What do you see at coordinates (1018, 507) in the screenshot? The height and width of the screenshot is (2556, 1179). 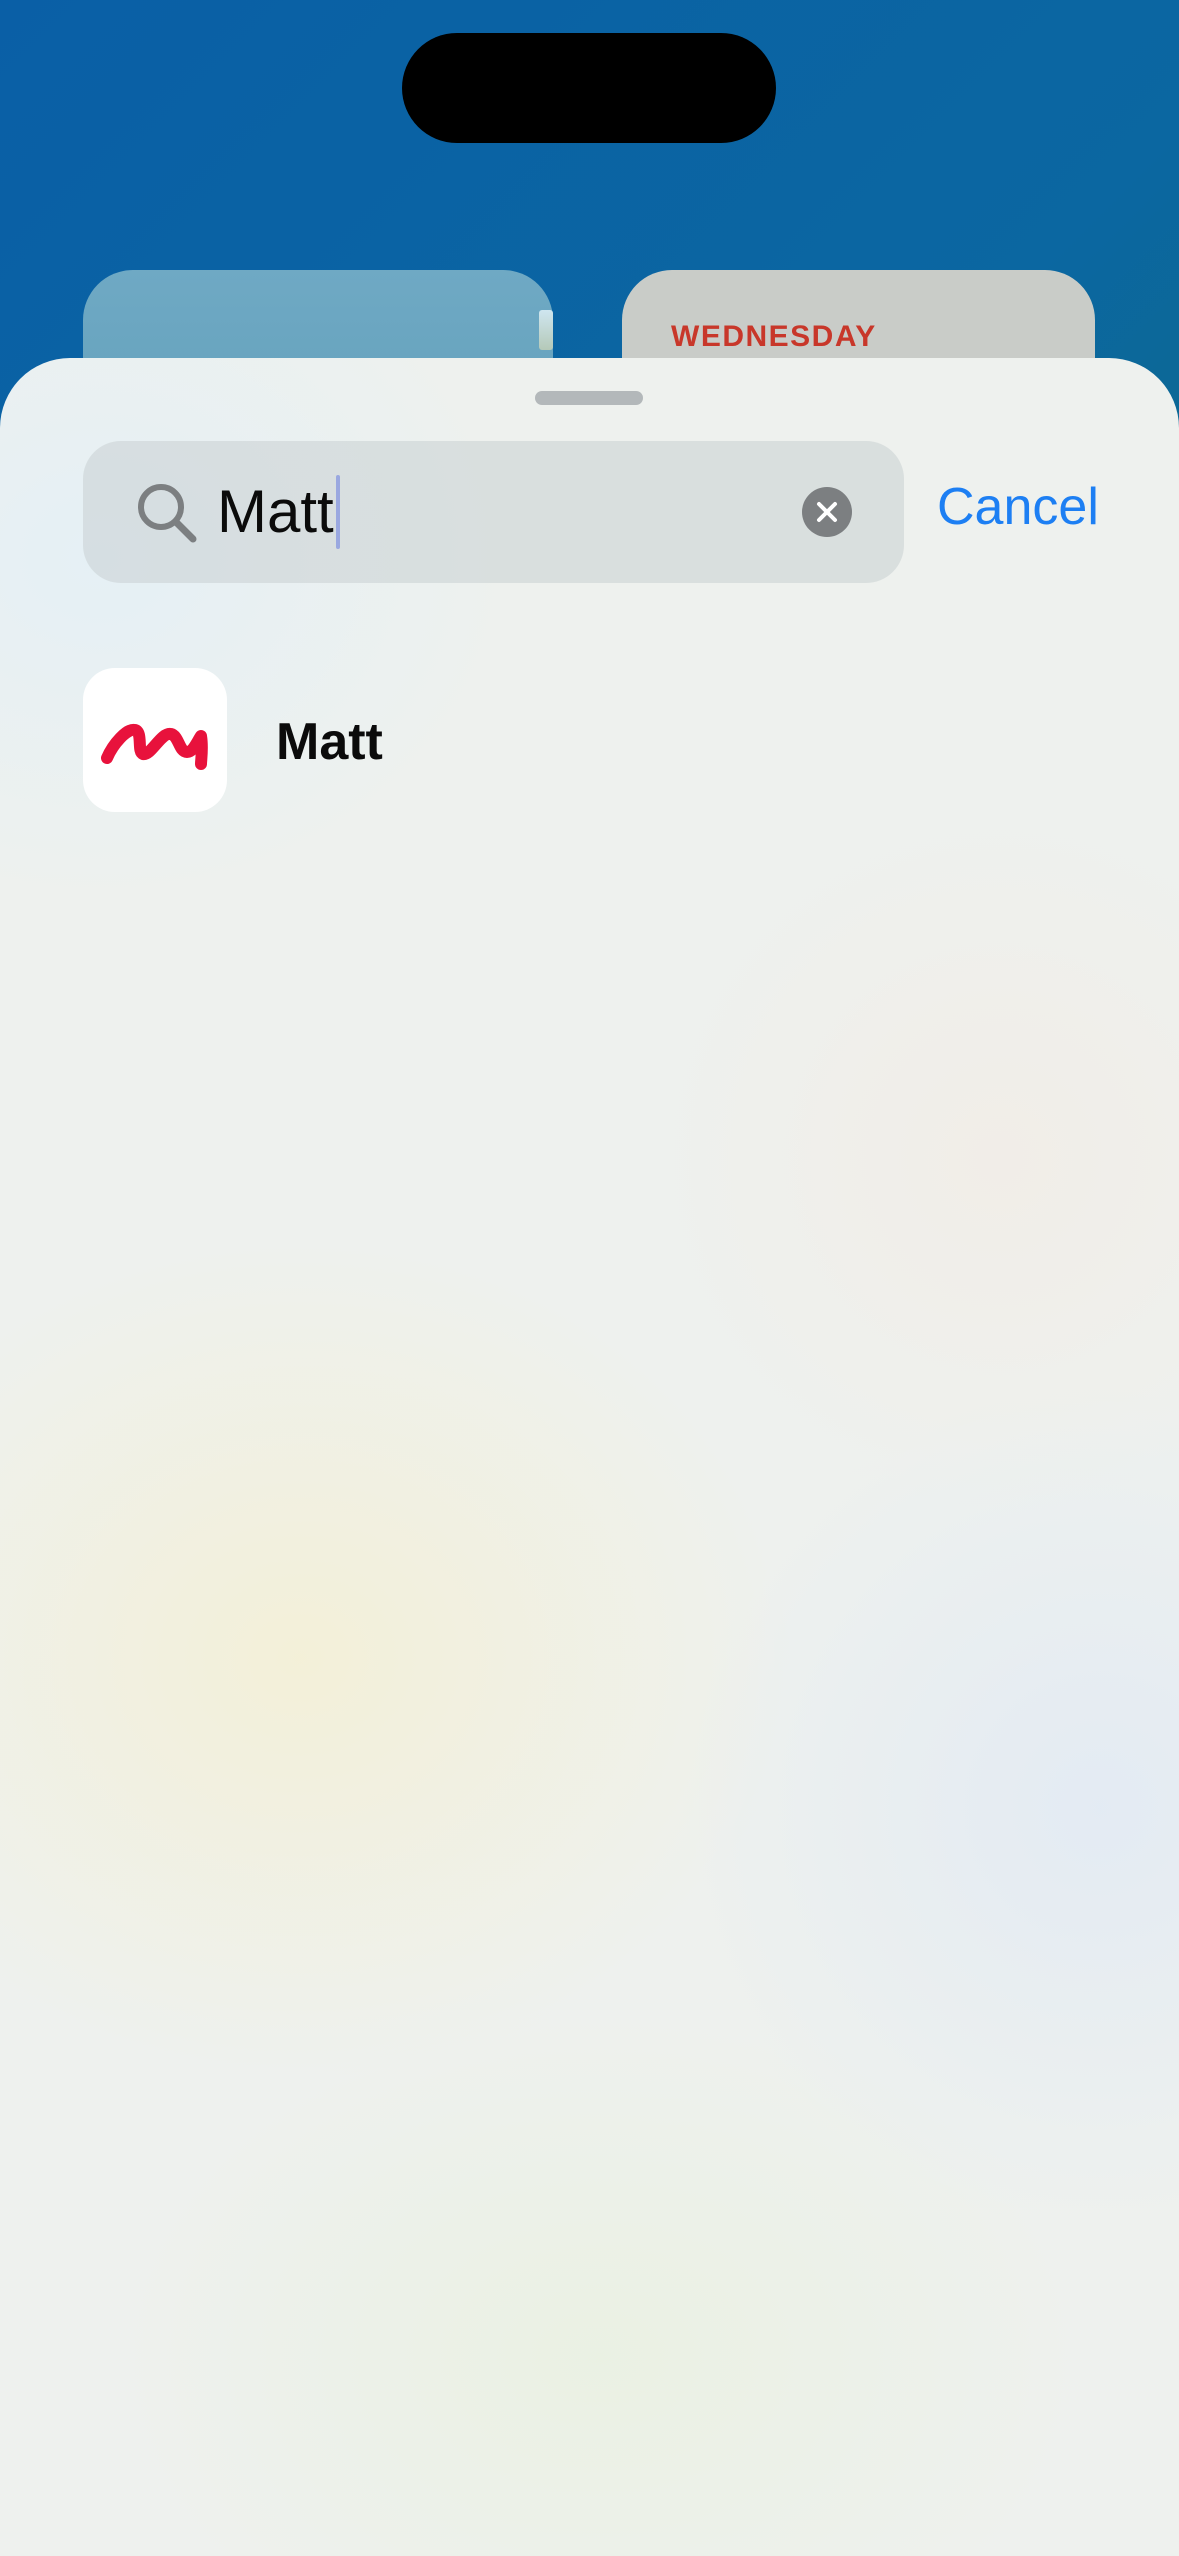 I see `cancel-button: Cancel` at bounding box center [1018, 507].